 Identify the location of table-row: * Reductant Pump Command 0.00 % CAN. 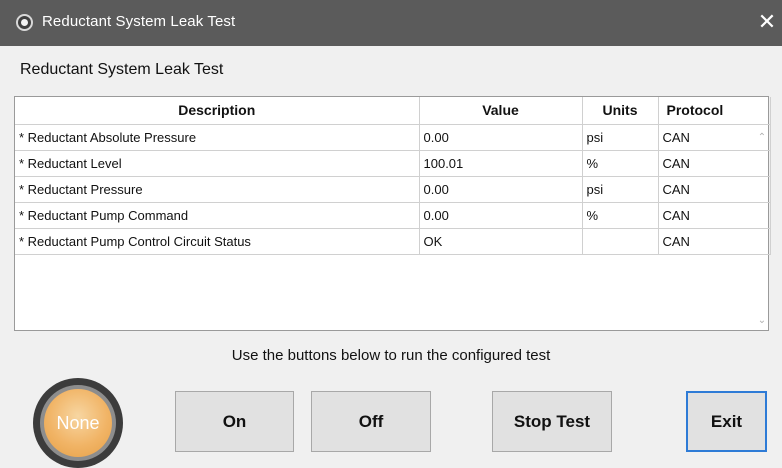
(393, 215).